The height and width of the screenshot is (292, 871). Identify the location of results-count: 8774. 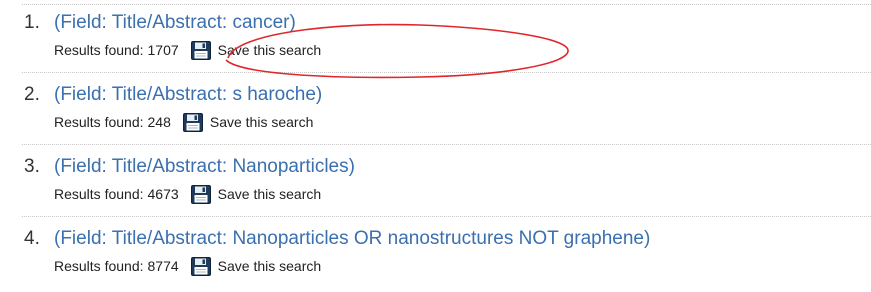
(163, 266).